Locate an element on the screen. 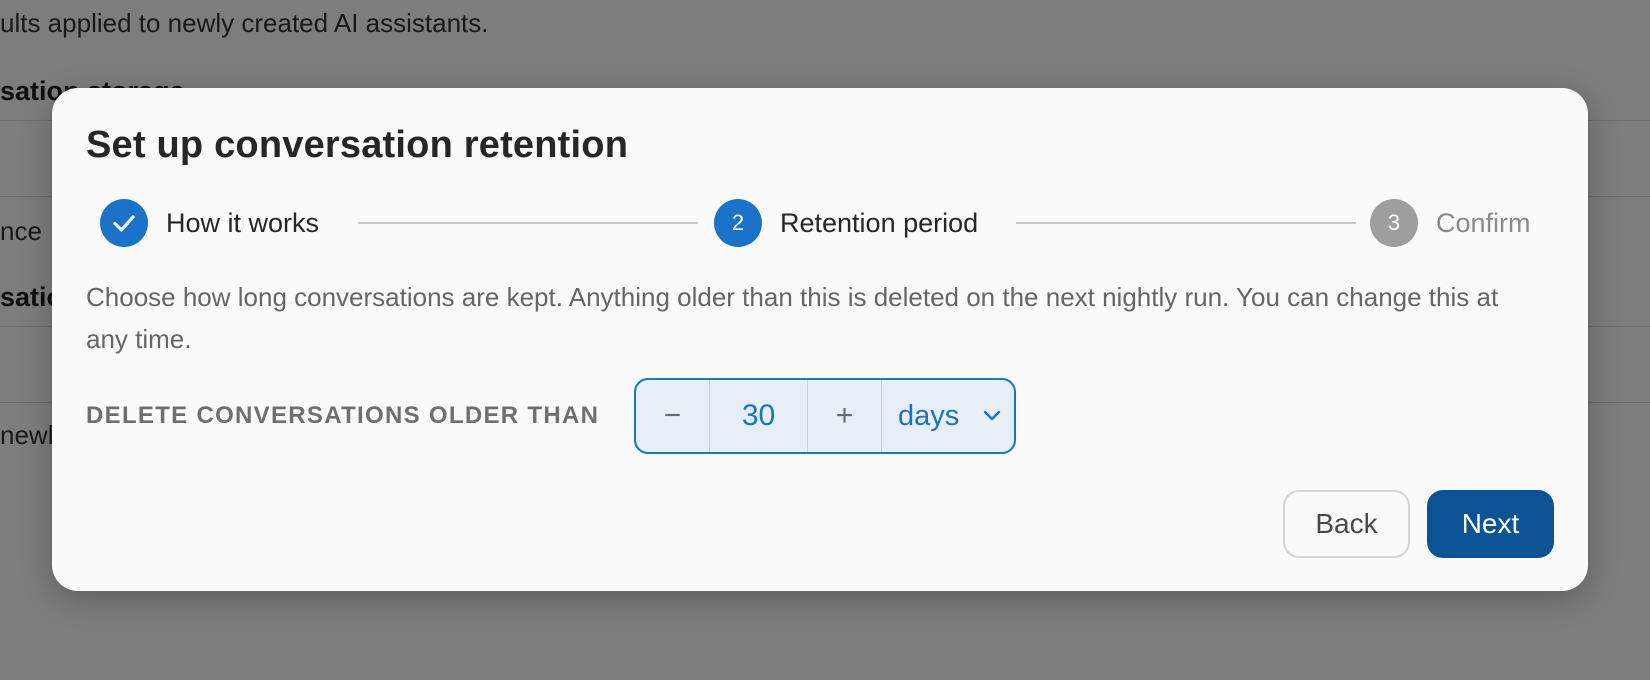 The height and width of the screenshot is (680, 1650). increment-button: + is located at coordinates (845, 416).